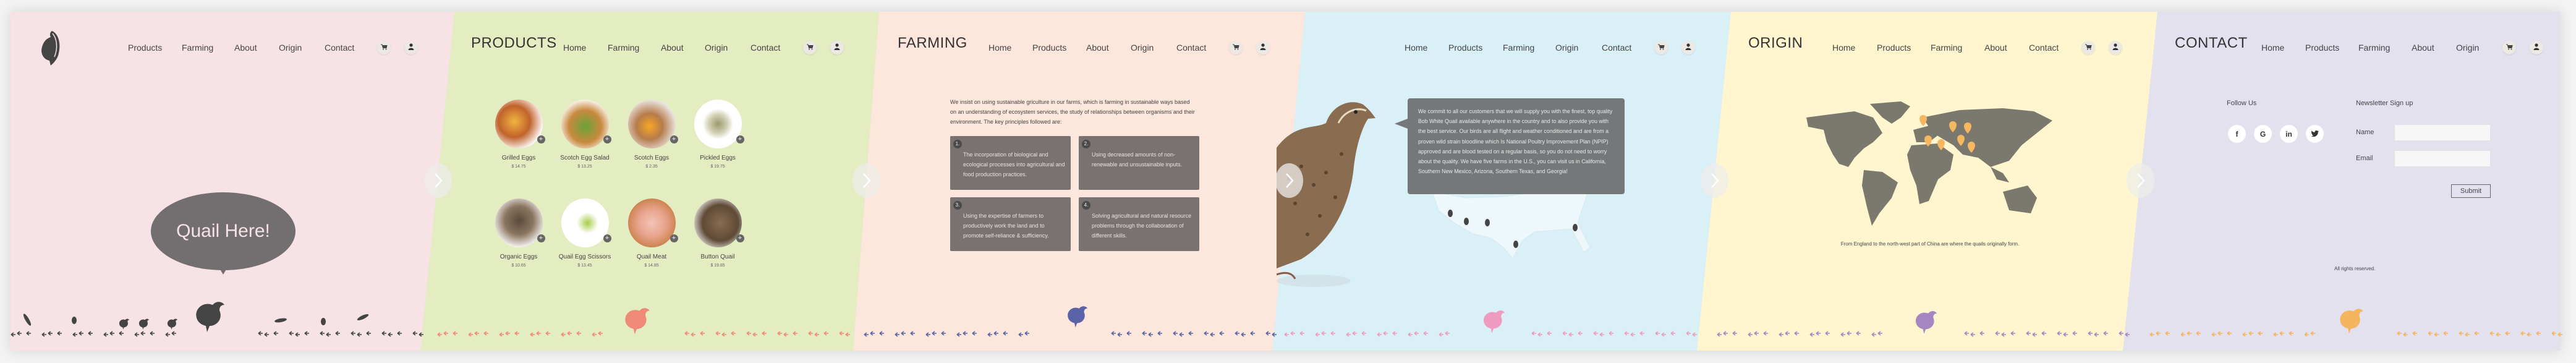 Image resolution: width=2576 pixels, height=363 pixels. I want to click on product-card: + Quail Meat $ 14.85, so click(651, 233).